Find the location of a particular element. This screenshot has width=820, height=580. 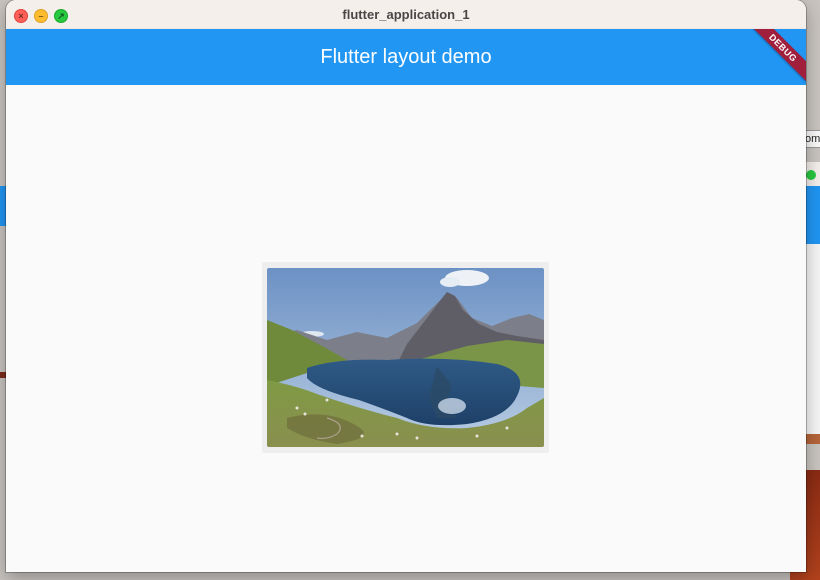

image-container is located at coordinates (405, 357).